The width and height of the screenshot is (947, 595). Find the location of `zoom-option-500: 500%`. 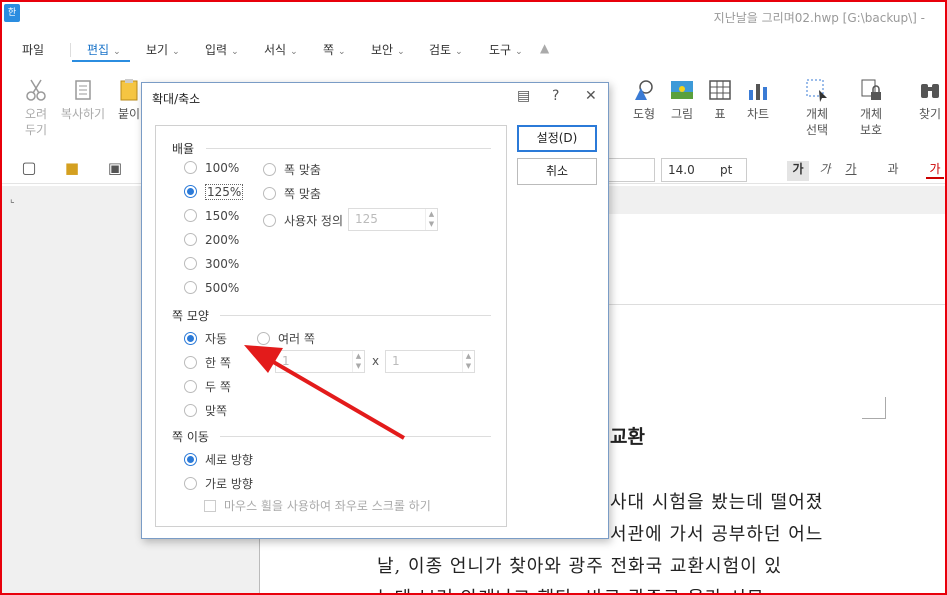

zoom-option-500: 500% is located at coordinates (211, 288).